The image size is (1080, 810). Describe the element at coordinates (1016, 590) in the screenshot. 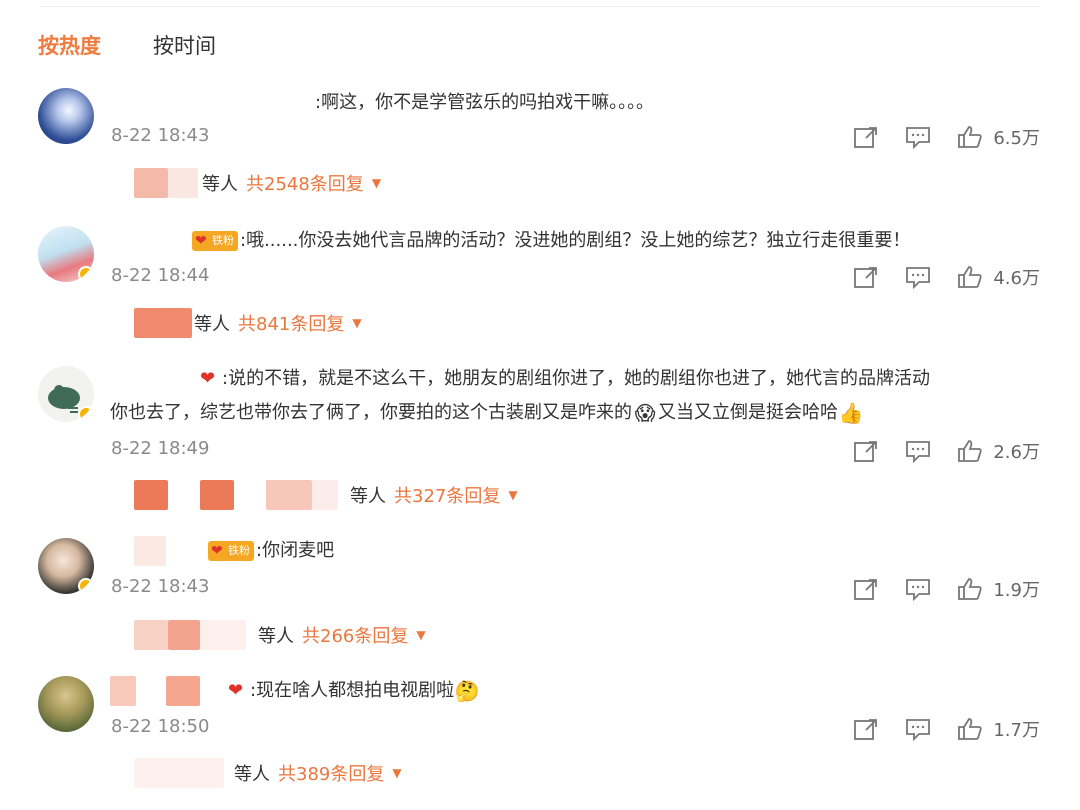

I see `like-count: 1.9万` at that location.